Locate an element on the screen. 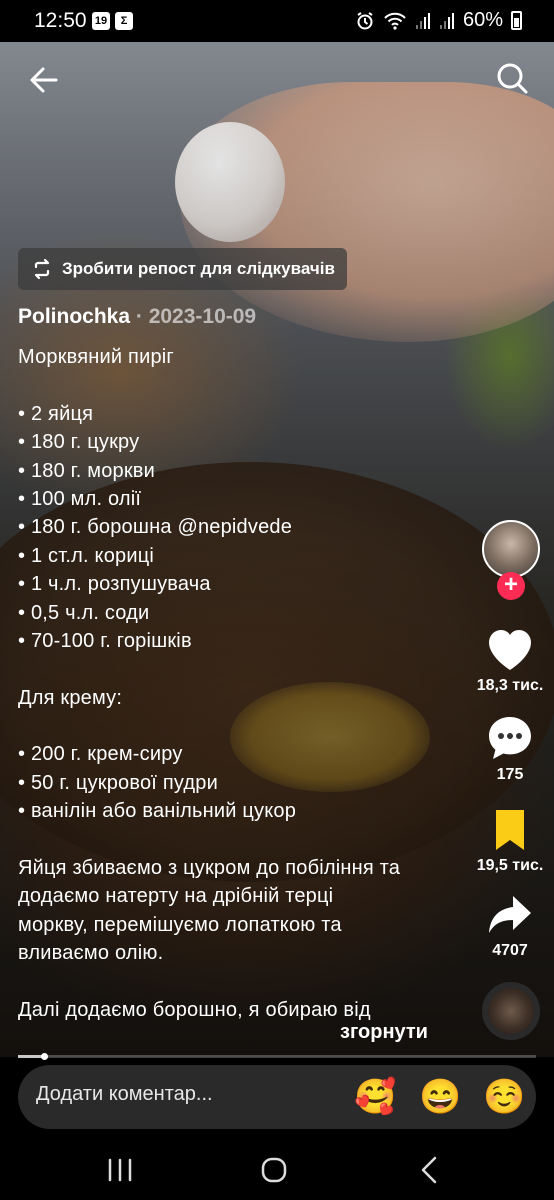  status-time: 12:50 is located at coordinates (60, 20).